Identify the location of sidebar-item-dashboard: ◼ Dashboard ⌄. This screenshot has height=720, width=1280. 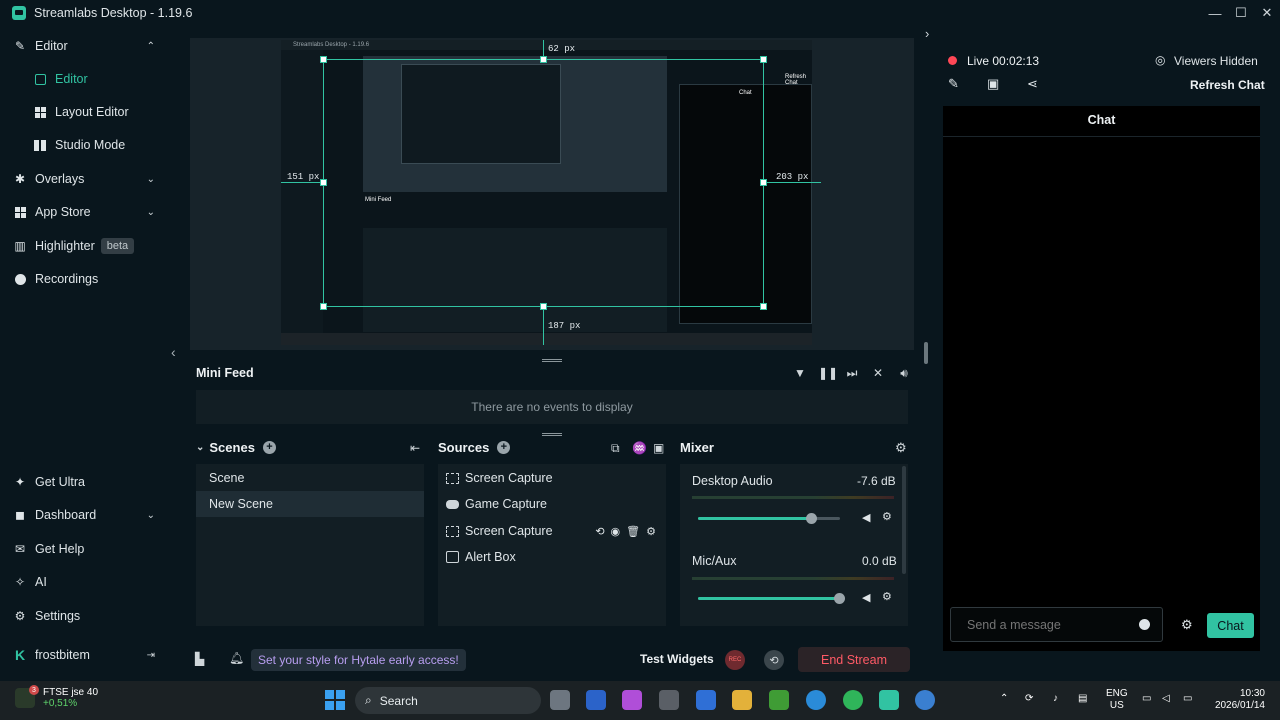
(90, 515).